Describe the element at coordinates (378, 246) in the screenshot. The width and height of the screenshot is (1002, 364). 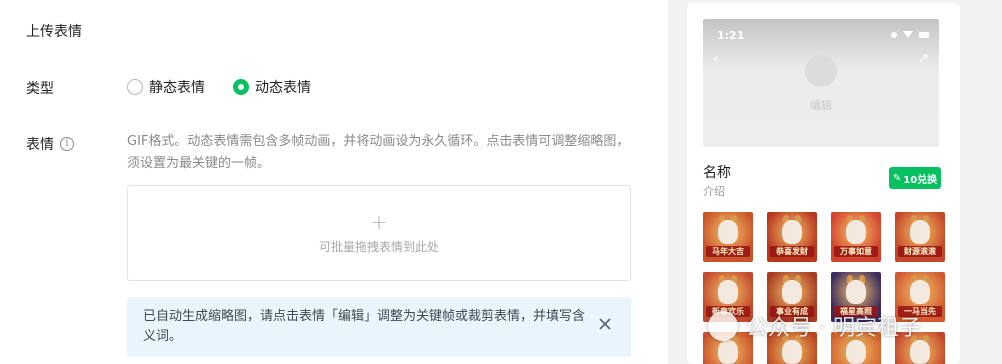
I see `dropzone-text: 可批量拖拽表情到此处` at that location.